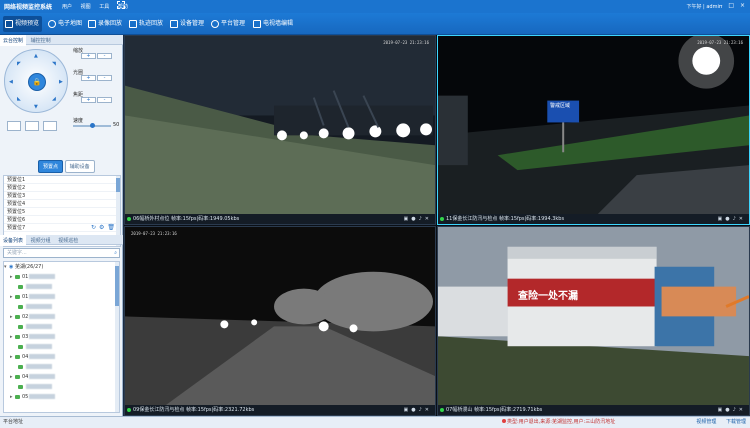  What do you see at coordinates (11, 82) in the screenshot?
I see `left-arrow-icon: ◀` at bounding box center [11, 82].